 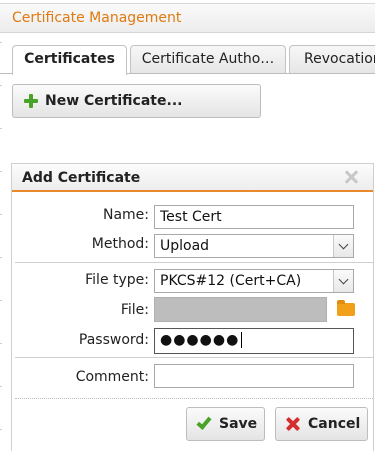 What do you see at coordinates (192, 178) in the screenshot?
I see `dialog-header: Add Certificate` at bounding box center [192, 178].